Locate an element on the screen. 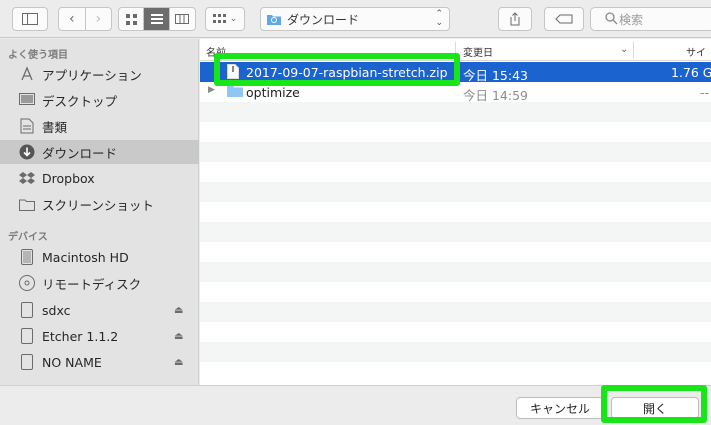 Image resolution: width=711 pixels, height=425 pixels. dropbox-icon is located at coordinates (27, 178).